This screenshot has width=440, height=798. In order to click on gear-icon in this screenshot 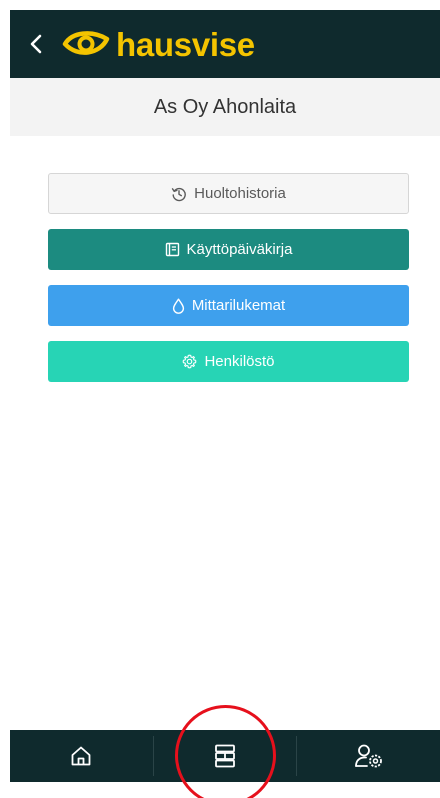, I will do `click(190, 361)`.